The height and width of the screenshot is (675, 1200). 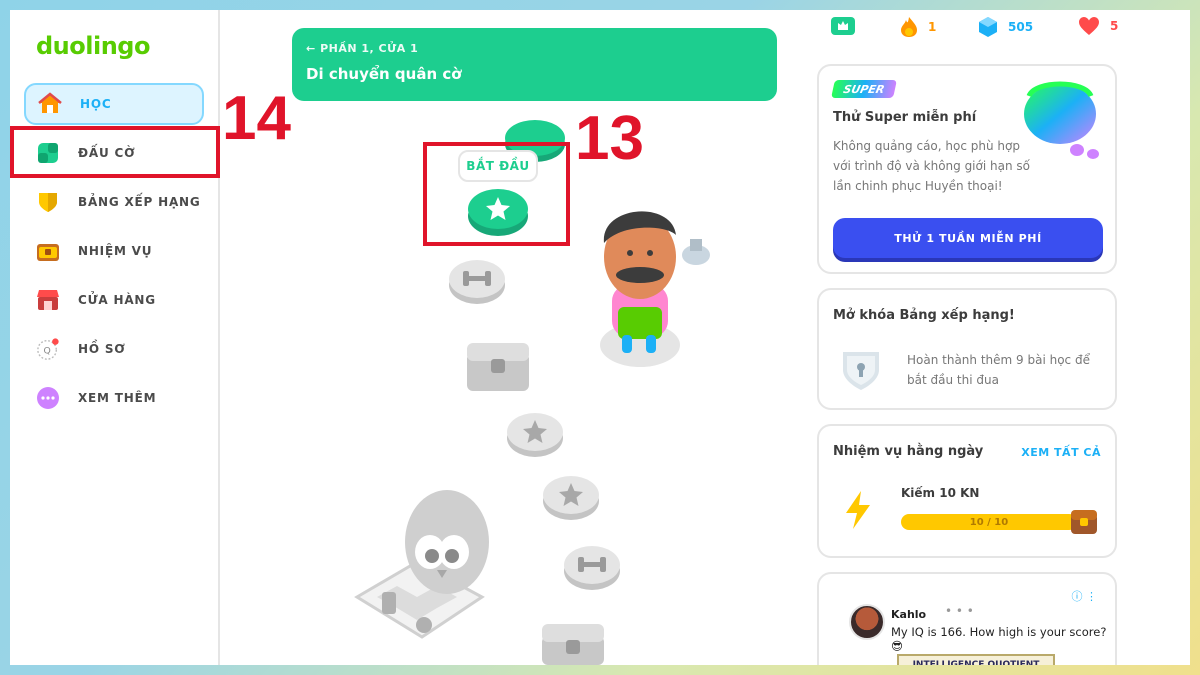 What do you see at coordinates (909, 614) in the screenshot?
I see `ad-author: Kahlo` at bounding box center [909, 614].